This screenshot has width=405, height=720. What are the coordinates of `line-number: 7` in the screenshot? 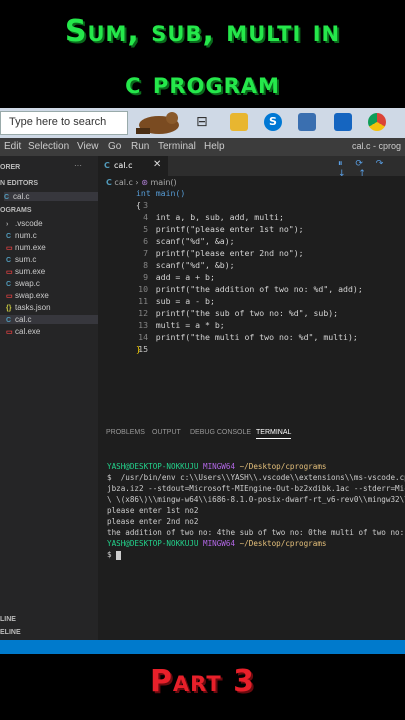 It's located at (145, 253).